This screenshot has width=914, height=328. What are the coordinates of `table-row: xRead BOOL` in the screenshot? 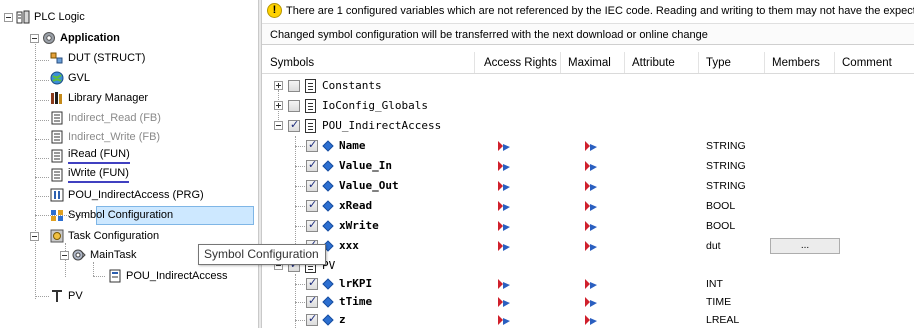 It's located at (588, 206).